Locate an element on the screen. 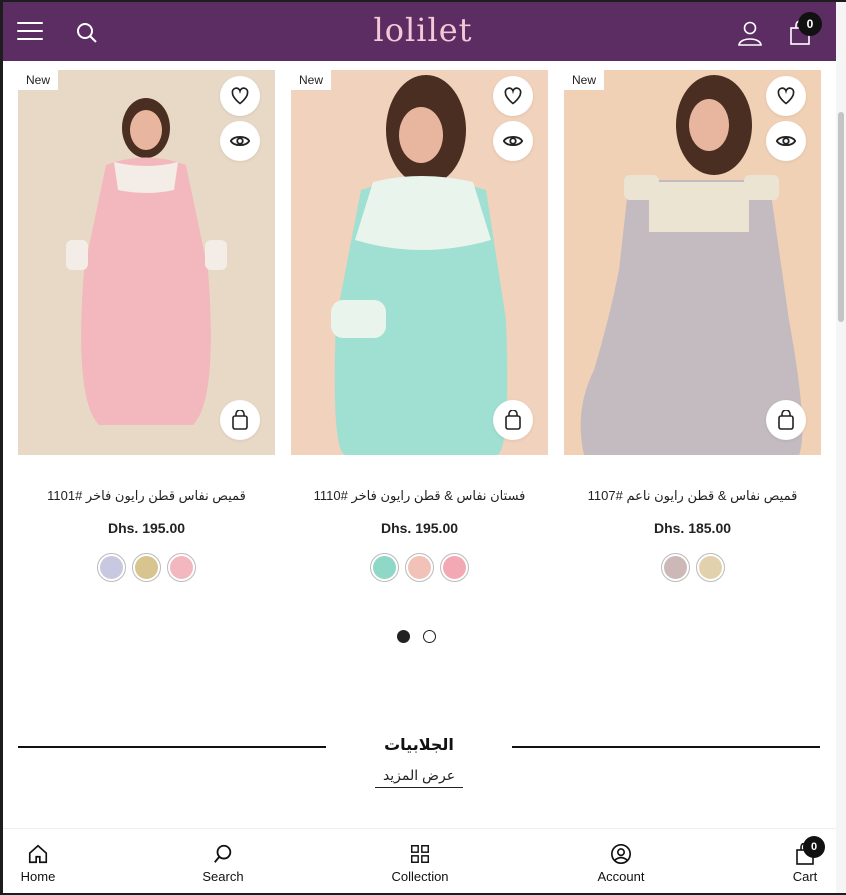 This screenshot has height=895, width=846. nav-label: Collection is located at coordinates (420, 876).